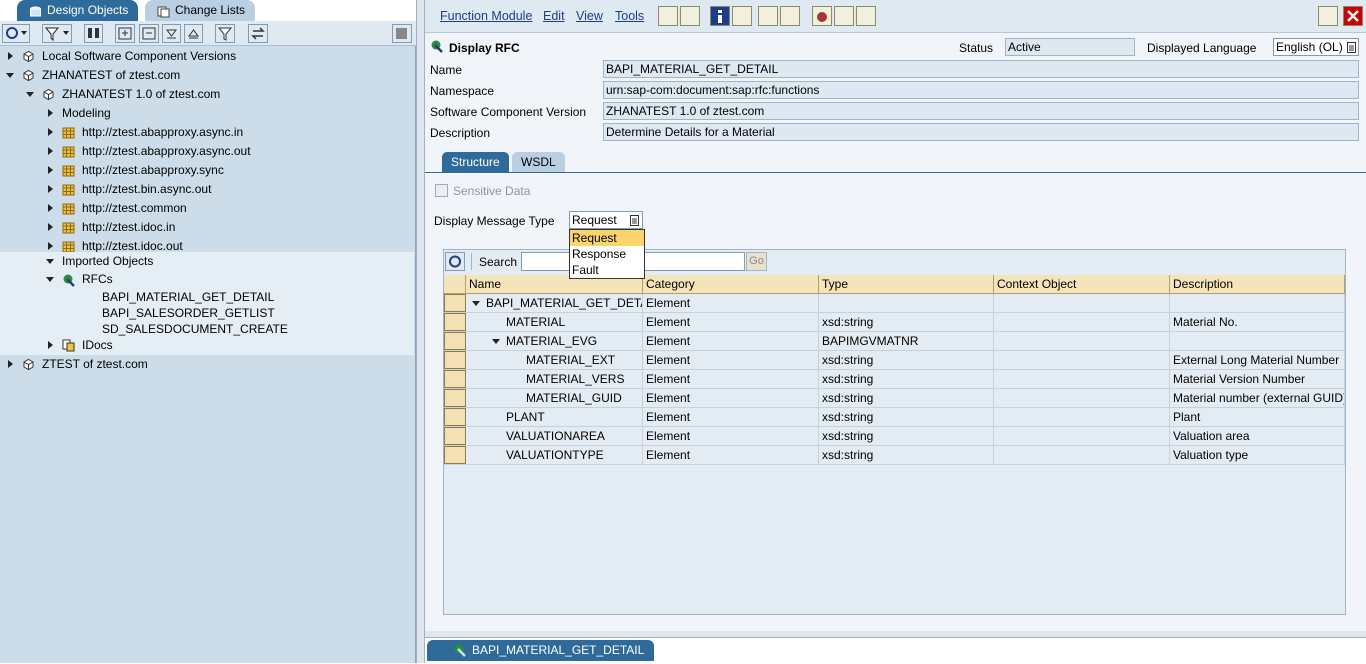 Image resolution: width=1366 pixels, height=664 pixels. I want to click on funnel-button, so click(225, 33).